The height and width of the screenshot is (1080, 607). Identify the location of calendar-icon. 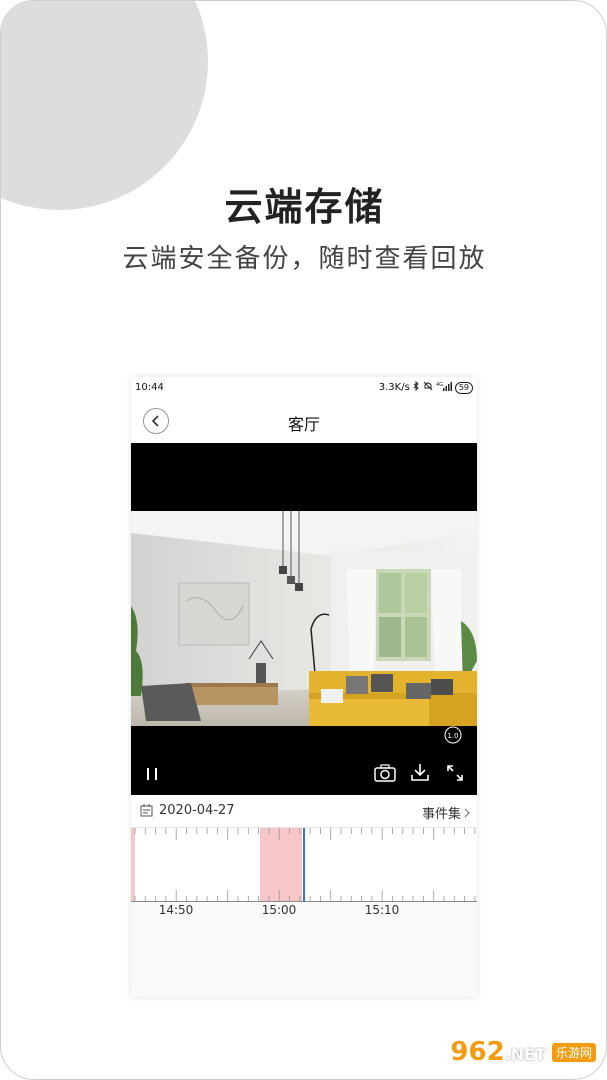
(146, 812).